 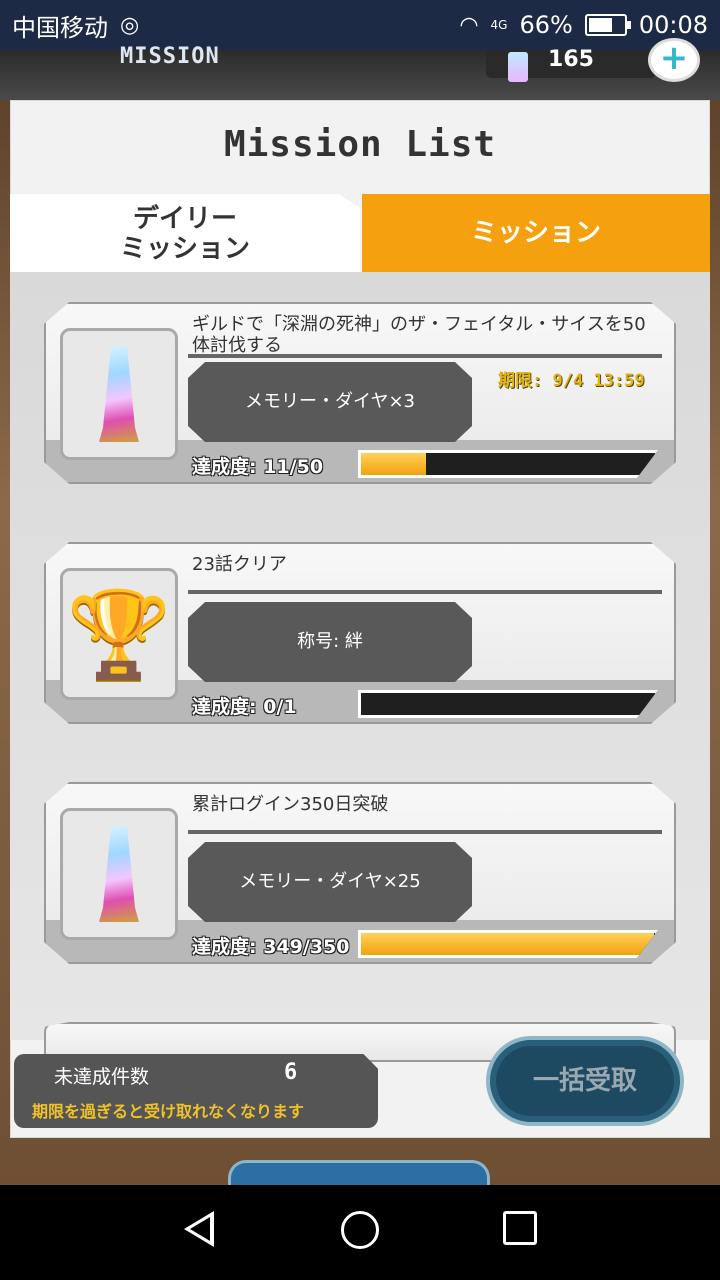 I want to click on close-tab-button, so click(x=359, y=1173).